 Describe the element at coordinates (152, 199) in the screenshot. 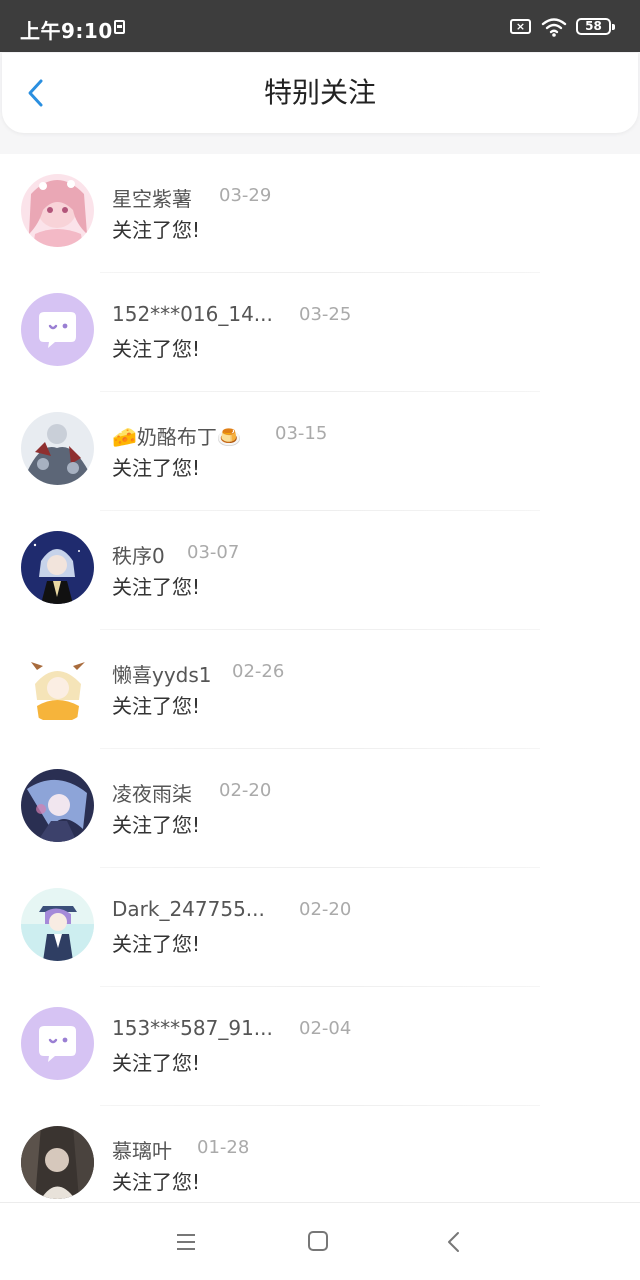

I see `user-name: 星空紫薯` at that location.